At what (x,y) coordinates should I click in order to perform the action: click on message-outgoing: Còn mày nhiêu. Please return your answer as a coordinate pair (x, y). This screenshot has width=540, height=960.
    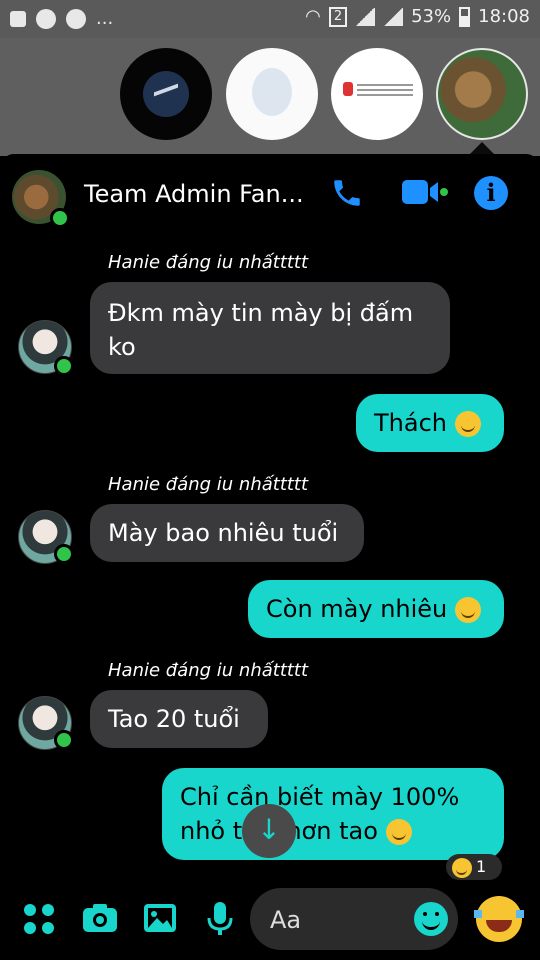
    Looking at the image, I should click on (376, 609).